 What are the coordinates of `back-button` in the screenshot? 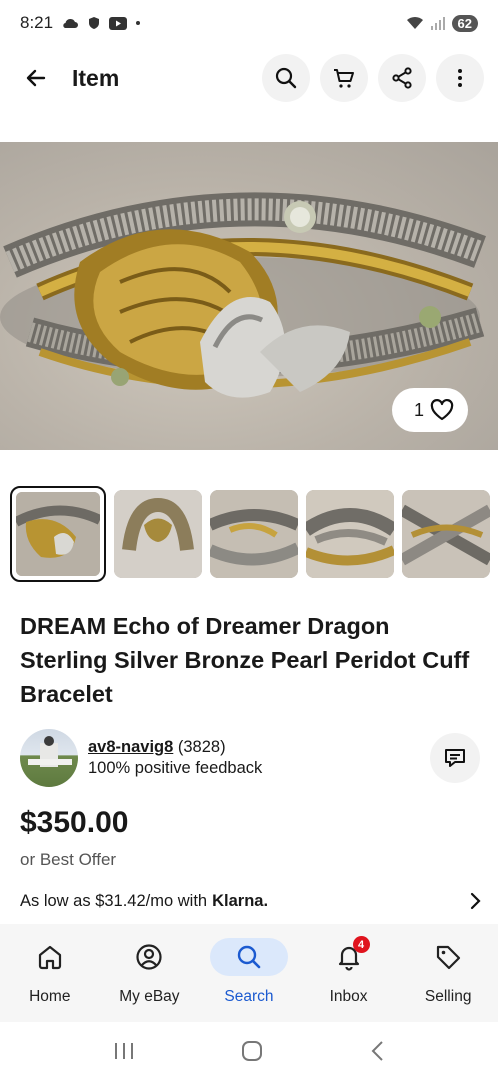 It's located at (36, 78).